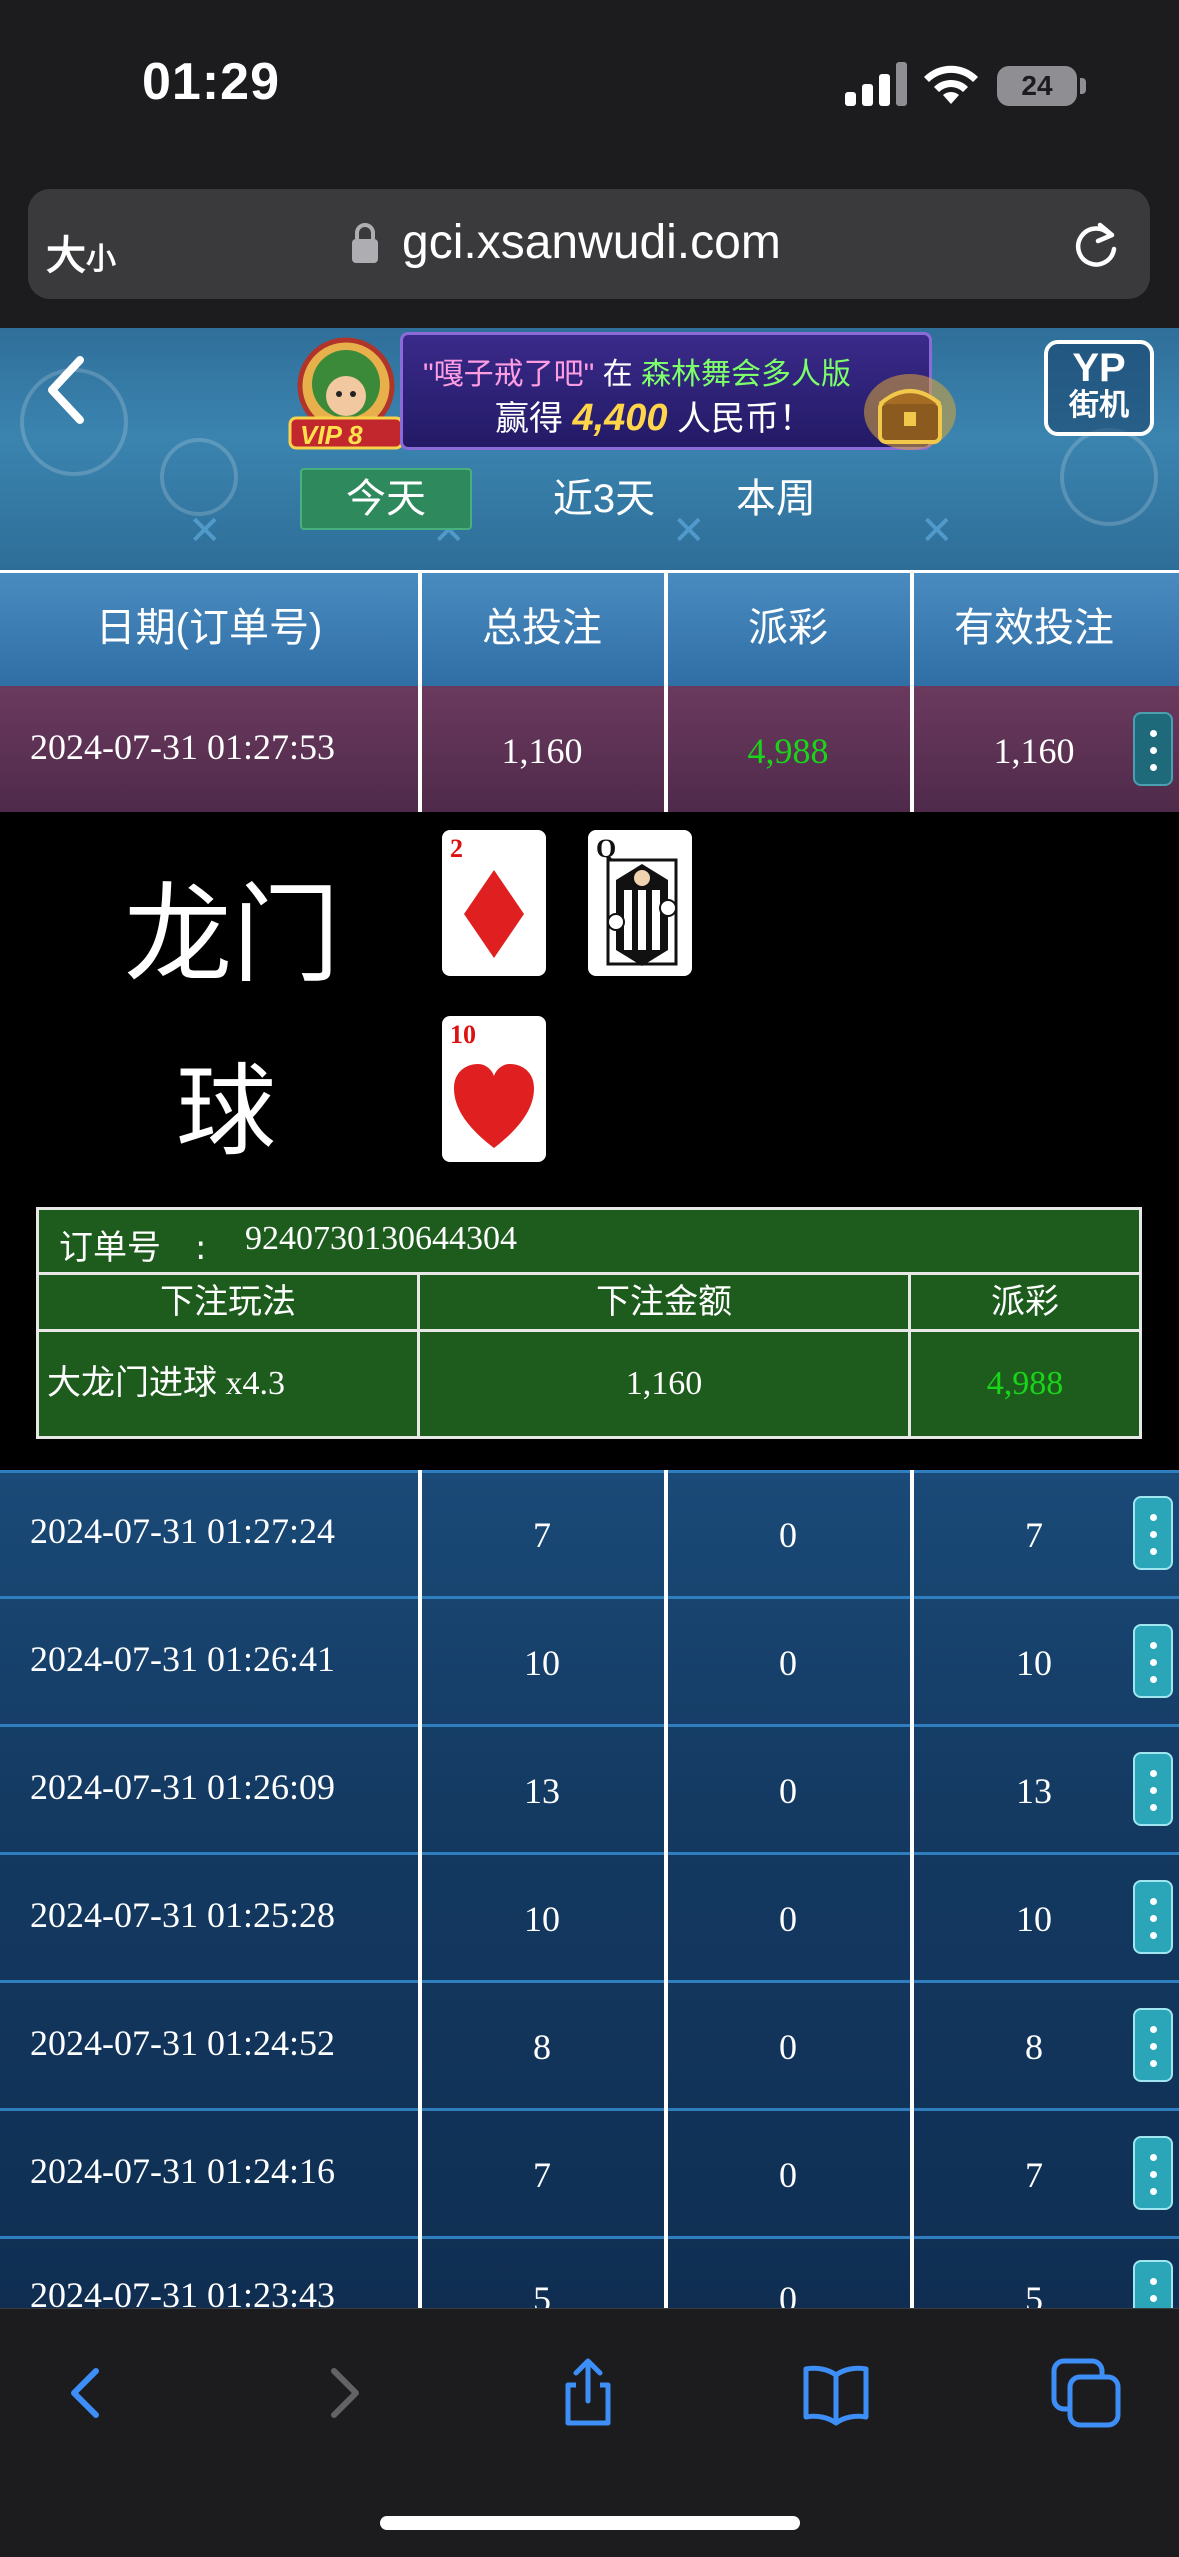  Describe the element at coordinates (494, 1106) in the screenshot. I see `heart-icon` at that location.